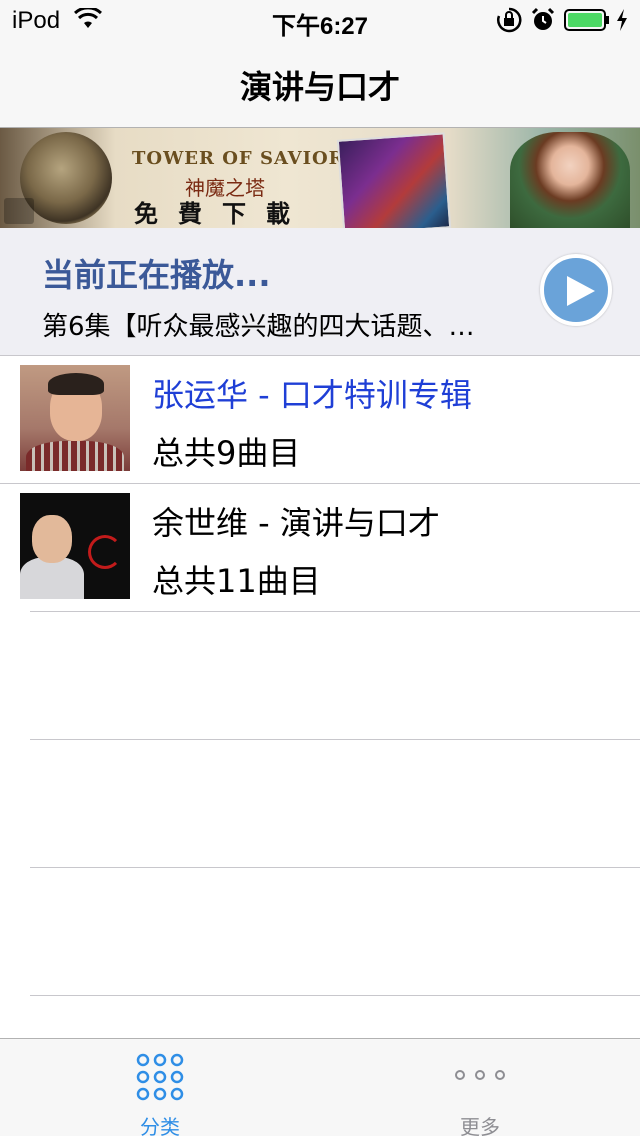  What do you see at coordinates (160, 1077) in the screenshot?
I see `grid-dots-icon` at bounding box center [160, 1077].